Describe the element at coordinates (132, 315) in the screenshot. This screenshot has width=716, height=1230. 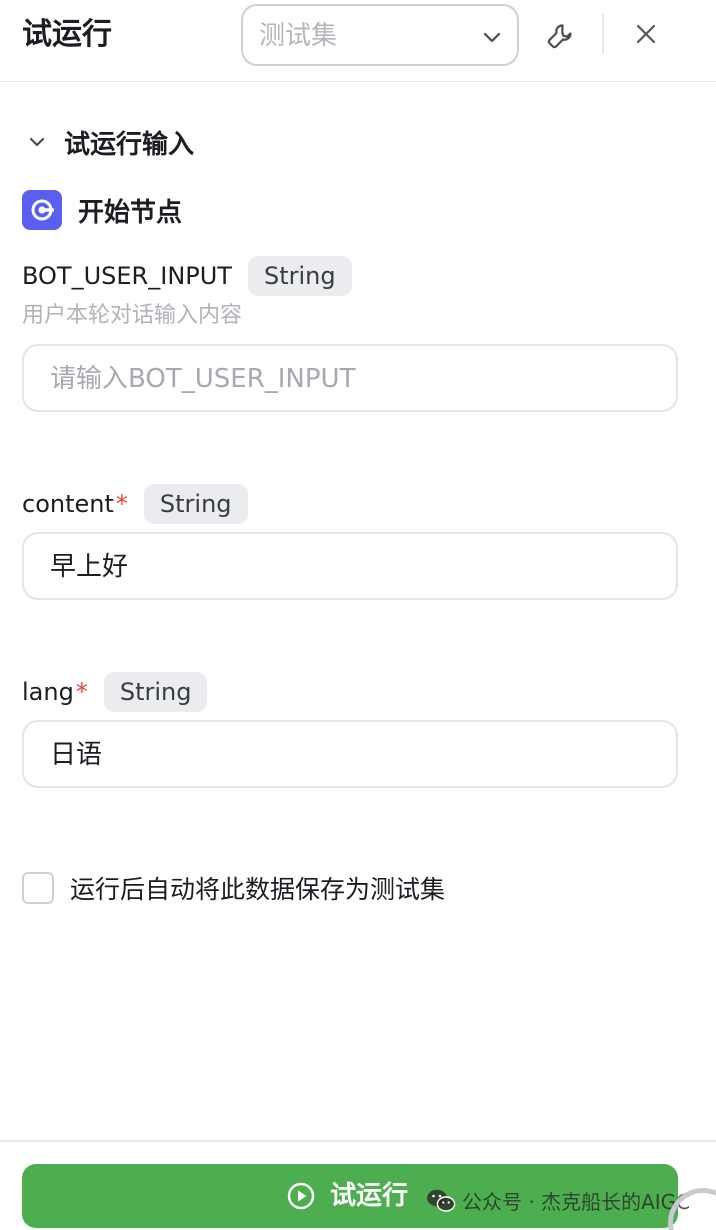
I see `field-description: 用户本轮对话输入内容` at that location.